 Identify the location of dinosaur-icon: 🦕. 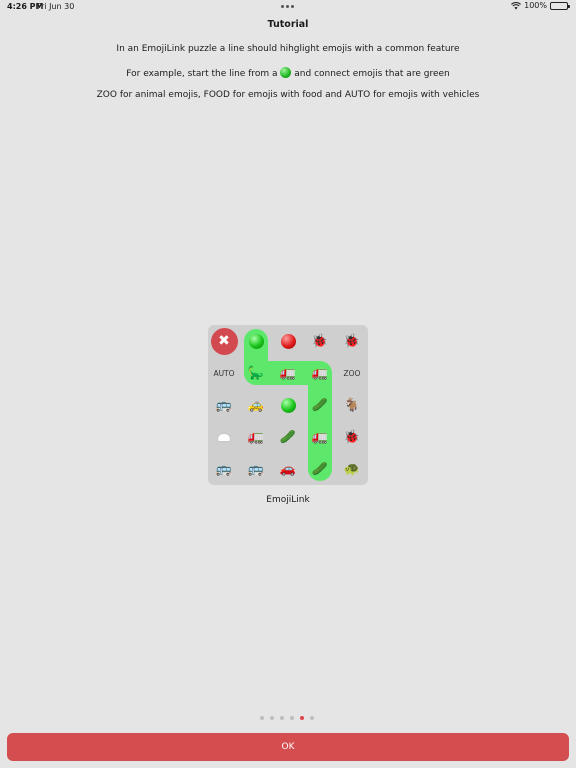
(256, 373).